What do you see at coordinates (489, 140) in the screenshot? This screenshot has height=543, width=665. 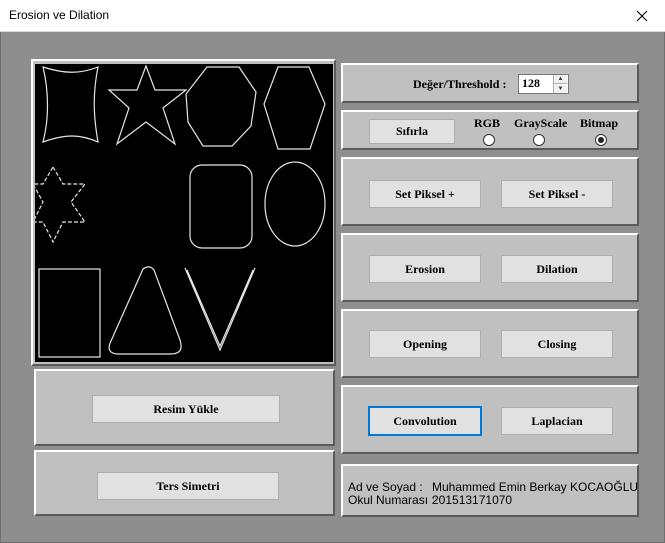 I see `radio-rgb` at bounding box center [489, 140].